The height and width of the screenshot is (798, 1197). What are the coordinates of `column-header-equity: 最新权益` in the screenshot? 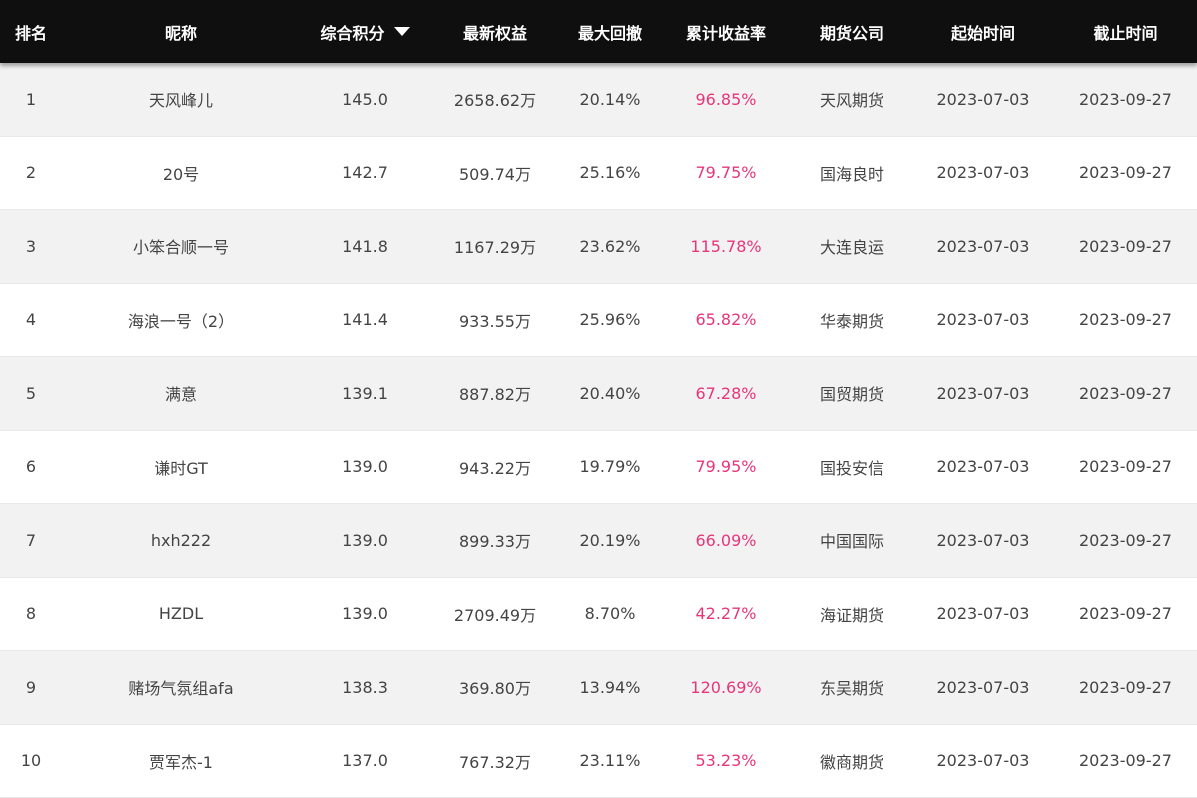 It's located at (495, 31).